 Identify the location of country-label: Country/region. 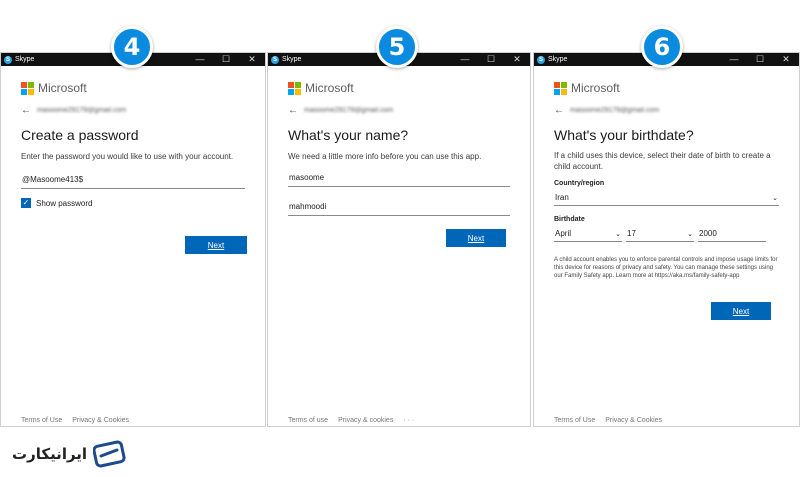
(579, 183).